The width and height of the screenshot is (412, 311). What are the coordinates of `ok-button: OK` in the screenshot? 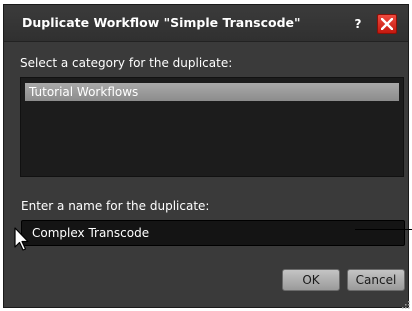 It's located at (311, 280).